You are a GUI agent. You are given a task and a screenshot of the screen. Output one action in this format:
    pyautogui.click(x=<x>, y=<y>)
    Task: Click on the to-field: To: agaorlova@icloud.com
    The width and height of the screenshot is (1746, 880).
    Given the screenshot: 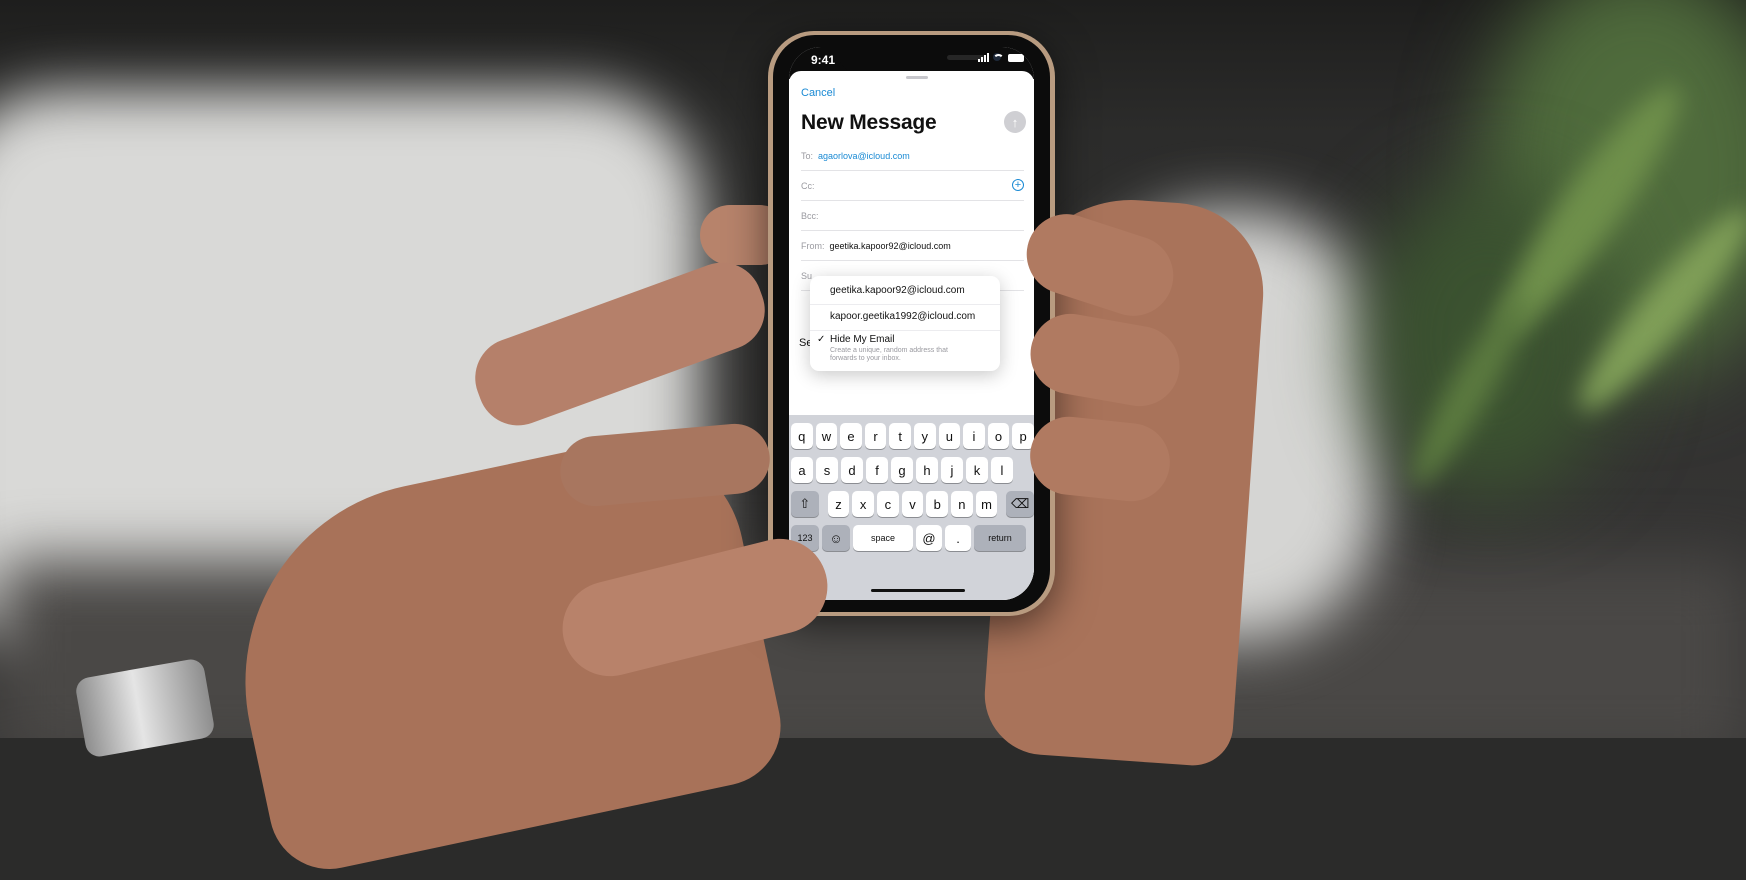 What is the action you would take?
    pyautogui.click(x=912, y=156)
    